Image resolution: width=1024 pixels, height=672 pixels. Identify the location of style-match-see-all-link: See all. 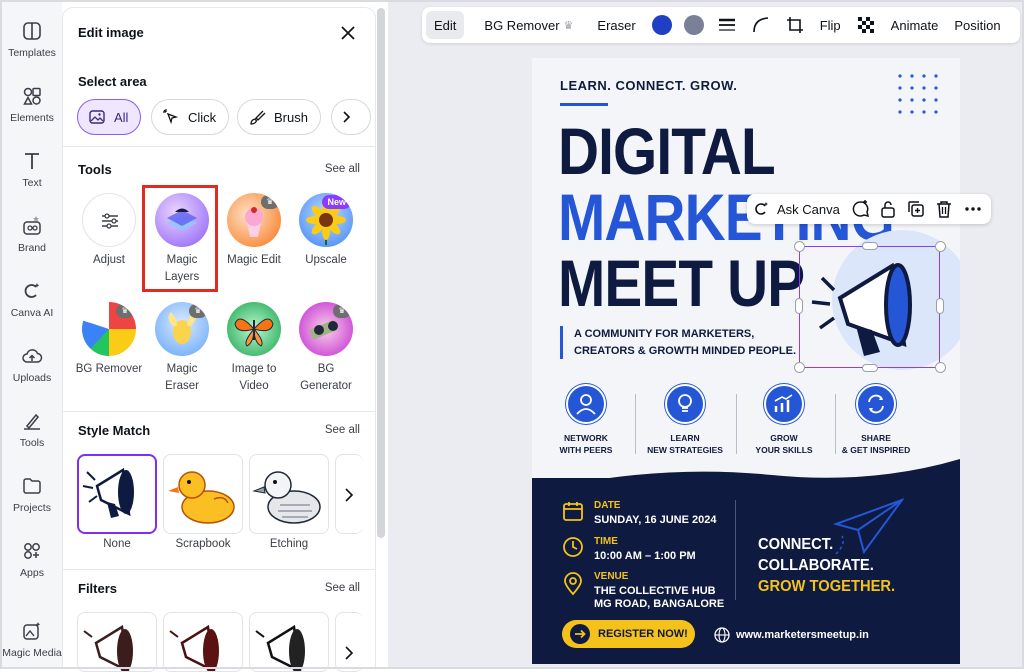
(342, 430).